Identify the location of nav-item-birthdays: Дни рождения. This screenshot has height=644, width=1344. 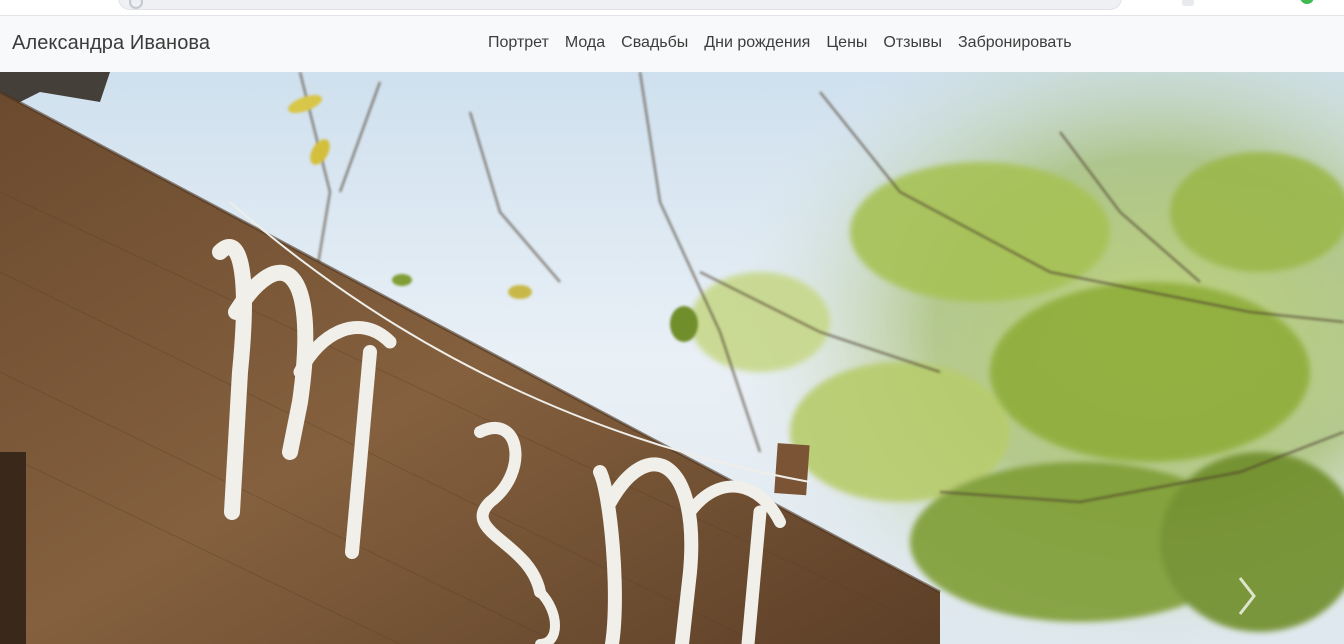
(757, 43).